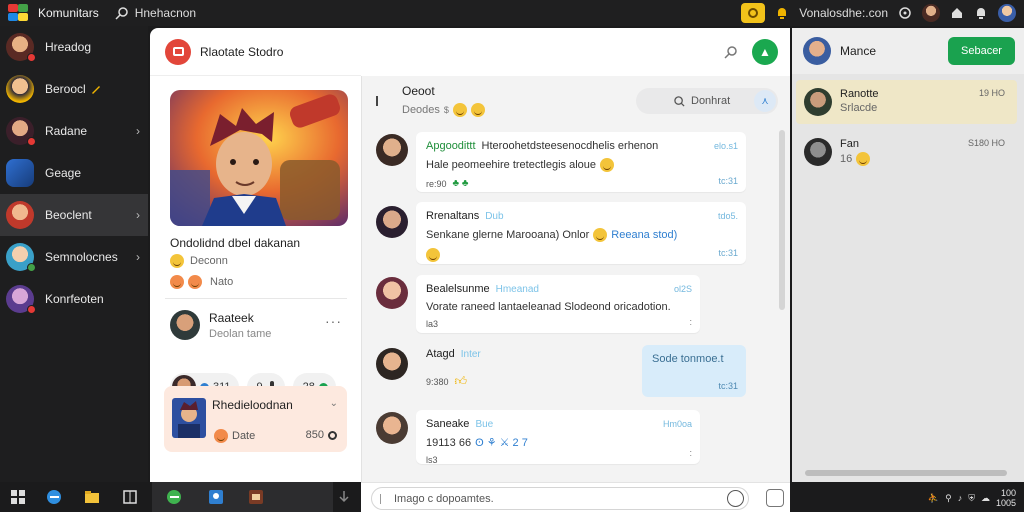 Image resolution: width=1024 pixels, height=512 pixels. I want to click on media-card: Rhedieloodnan ⌄ Date 850, so click(255, 419).